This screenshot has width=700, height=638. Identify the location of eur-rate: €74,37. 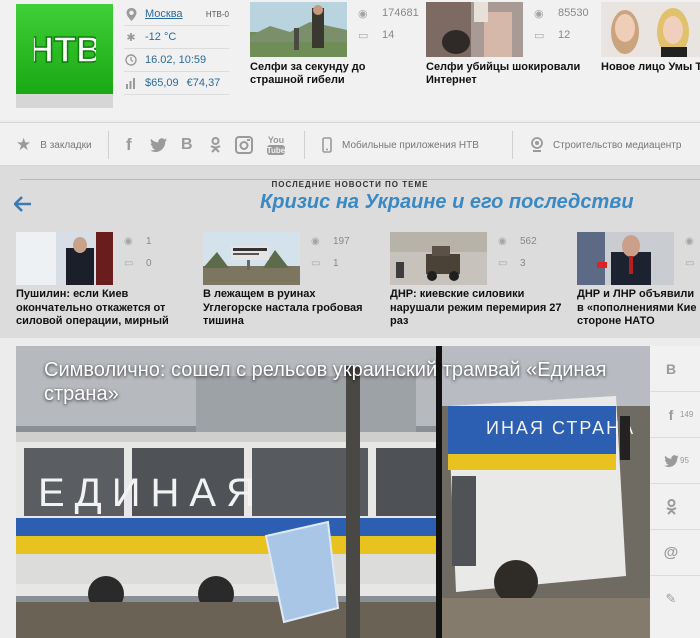
(203, 83).